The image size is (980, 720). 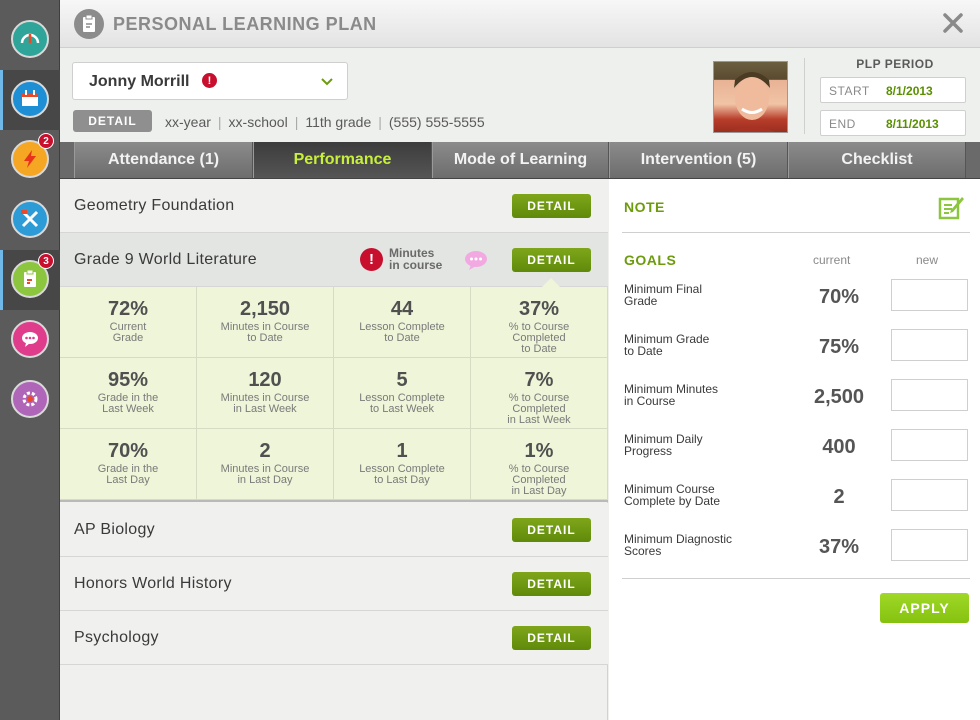 What do you see at coordinates (342, 160) in the screenshot?
I see `tab-performance: Performance` at bounding box center [342, 160].